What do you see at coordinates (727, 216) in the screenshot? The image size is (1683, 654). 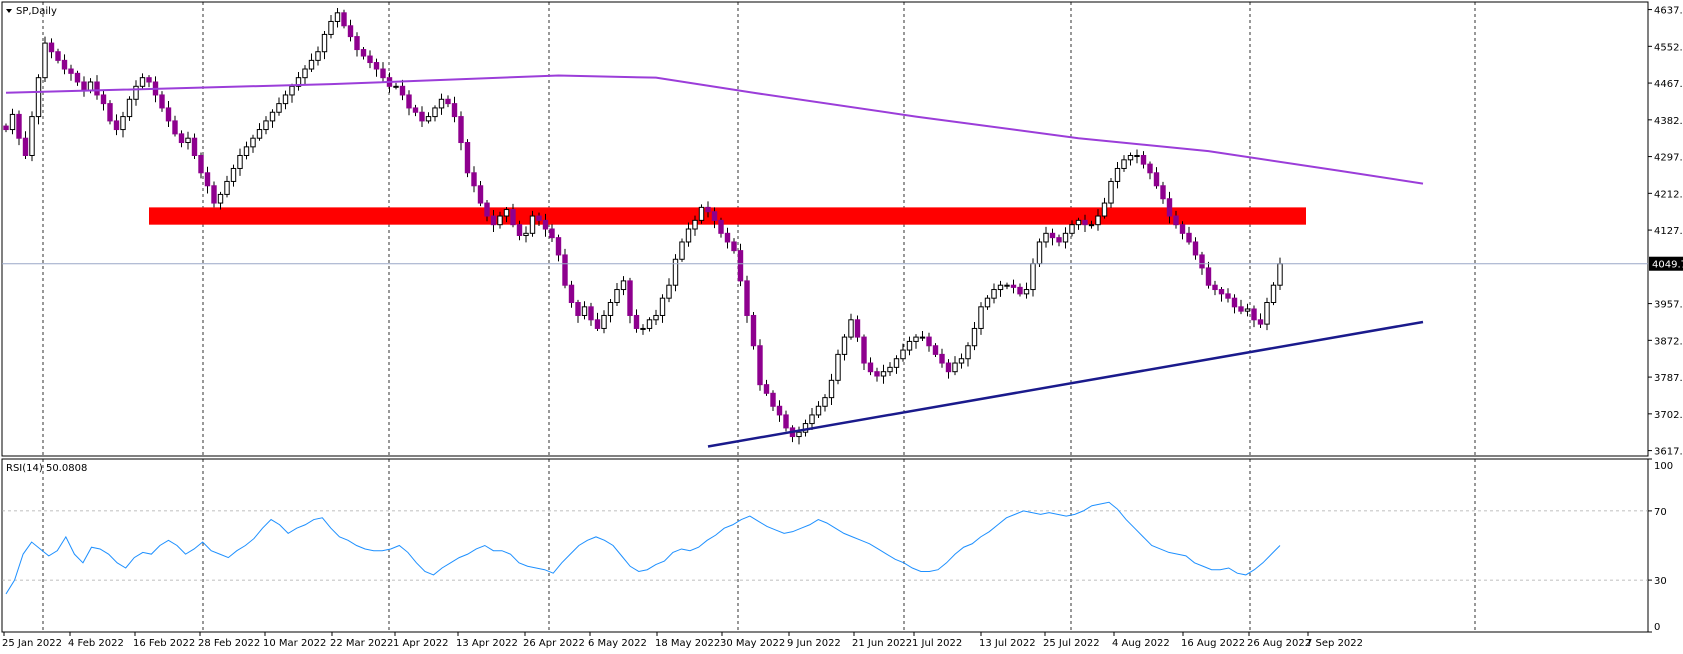 I see `resistance-zone-rect` at bounding box center [727, 216].